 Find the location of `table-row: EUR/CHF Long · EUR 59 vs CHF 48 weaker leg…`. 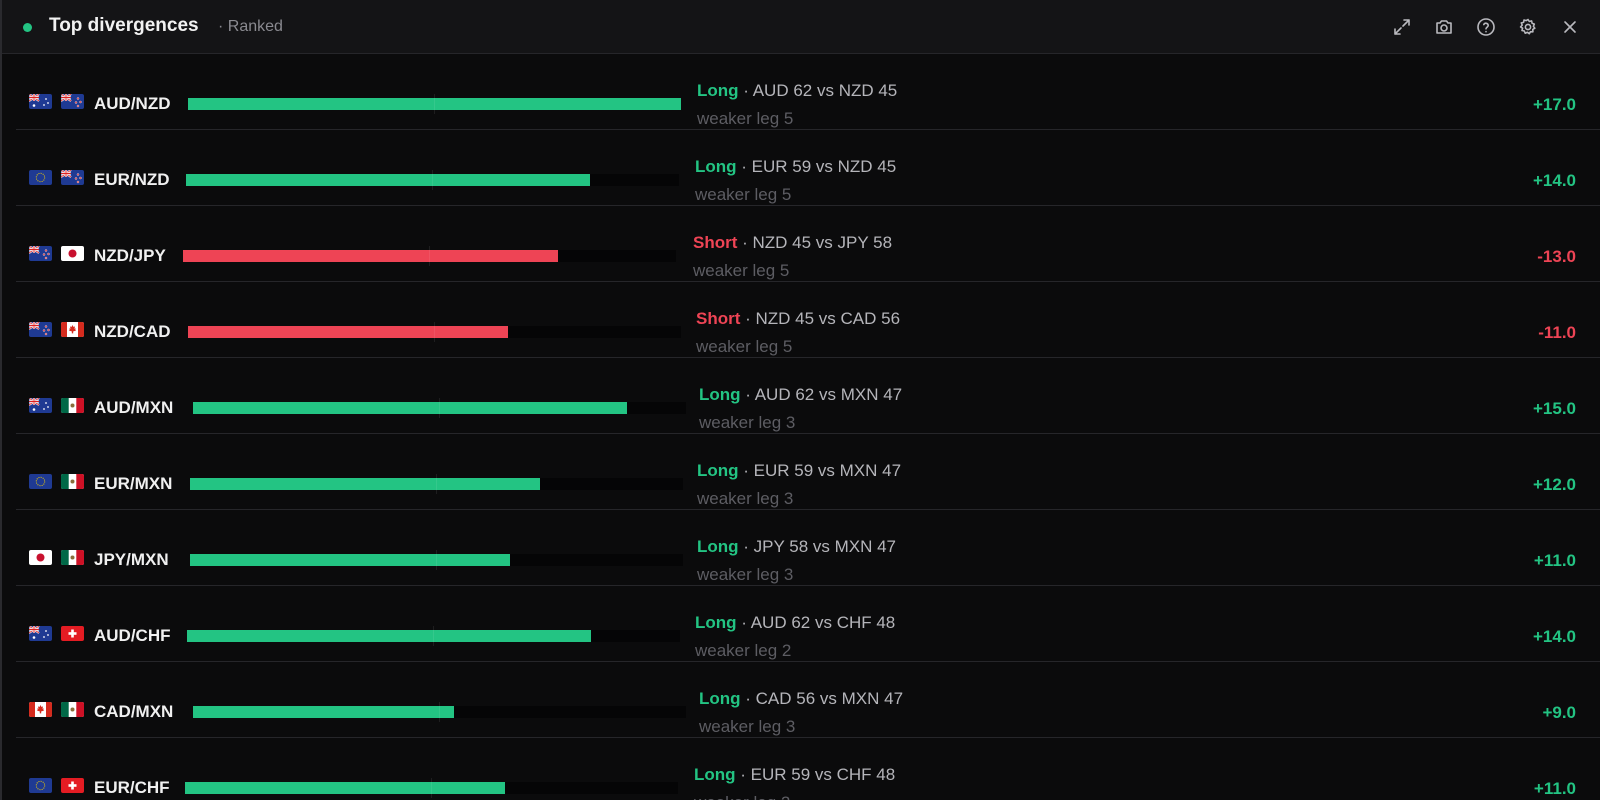

table-row: EUR/CHF Long · EUR 59 vs CHF 48 weaker leg… is located at coordinates (808, 769).